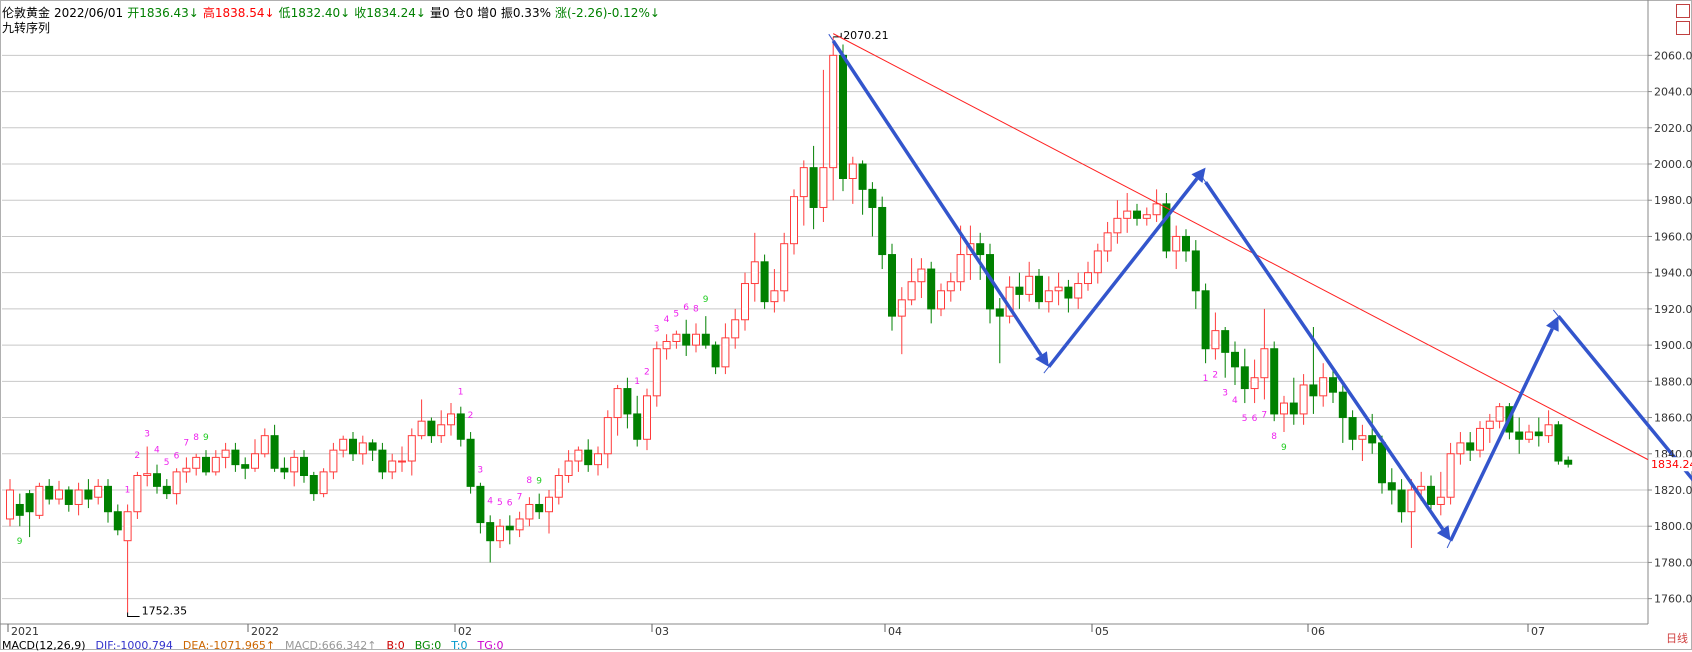  What do you see at coordinates (866, 35) in the screenshot?
I see `high-label: 2070.21` at bounding box center [866, 35].